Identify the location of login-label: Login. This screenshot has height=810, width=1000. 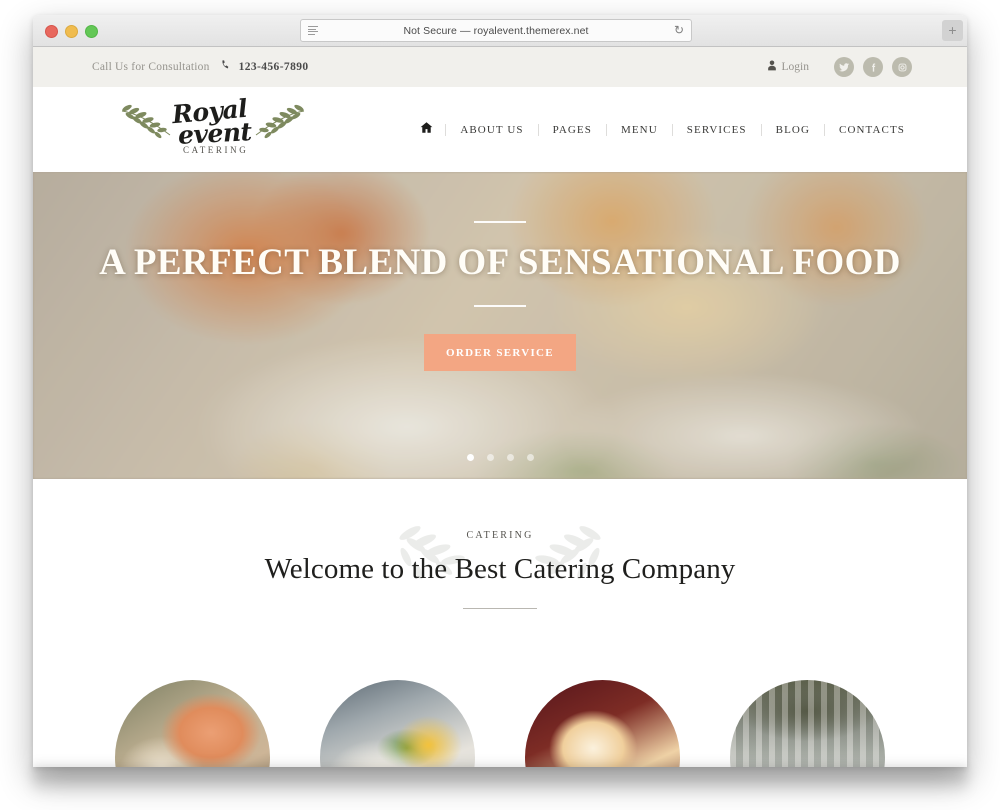
(795, 67).